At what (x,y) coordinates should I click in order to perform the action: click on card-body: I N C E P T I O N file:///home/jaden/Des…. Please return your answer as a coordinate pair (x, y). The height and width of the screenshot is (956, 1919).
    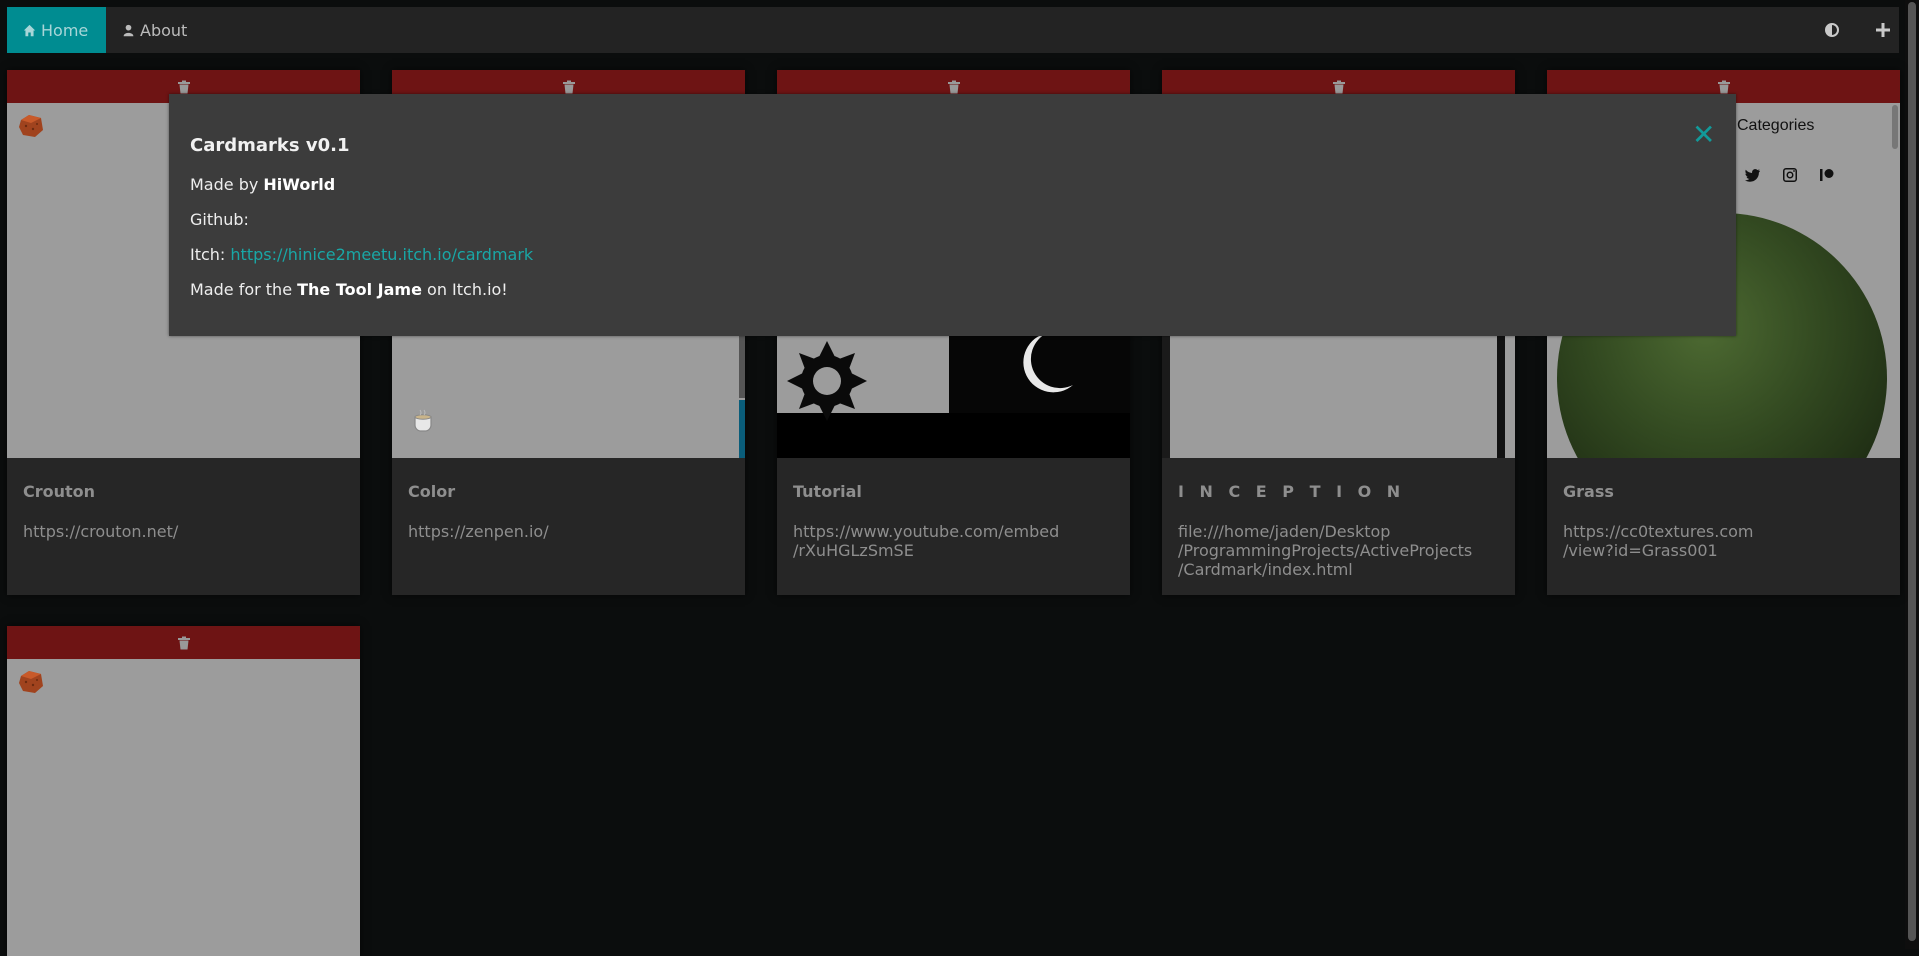
    Looking at the image, I should click on (1338, 526).